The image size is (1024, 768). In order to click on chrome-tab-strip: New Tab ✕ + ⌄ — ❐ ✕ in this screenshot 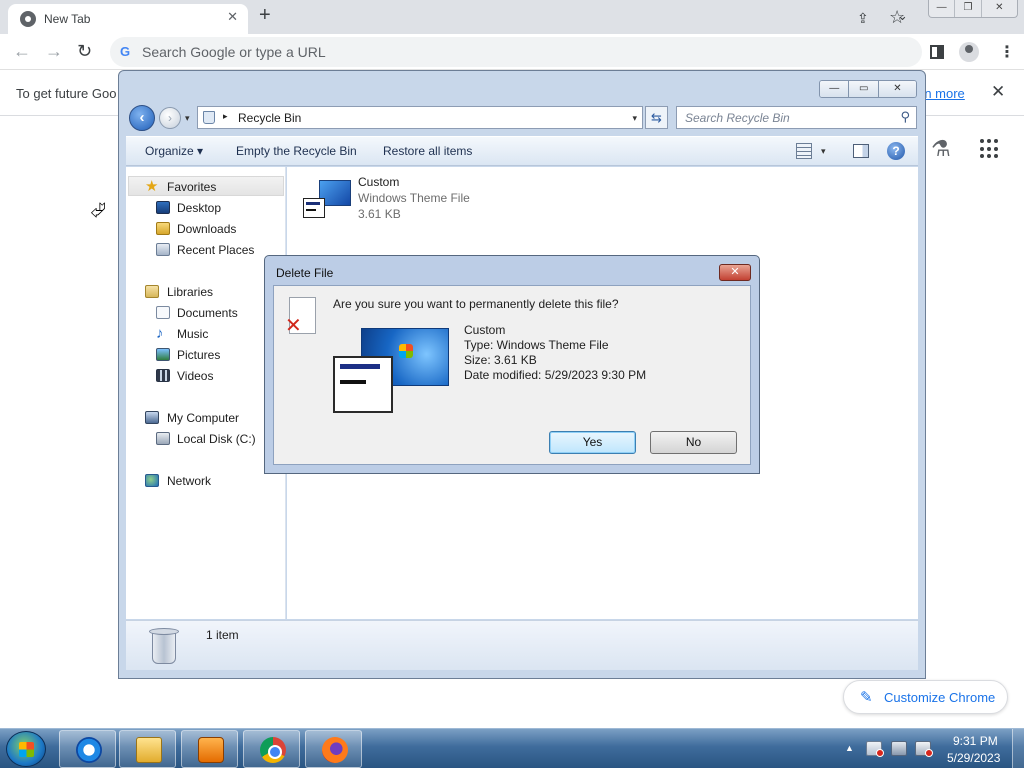, I will do `click(512, 17)`.